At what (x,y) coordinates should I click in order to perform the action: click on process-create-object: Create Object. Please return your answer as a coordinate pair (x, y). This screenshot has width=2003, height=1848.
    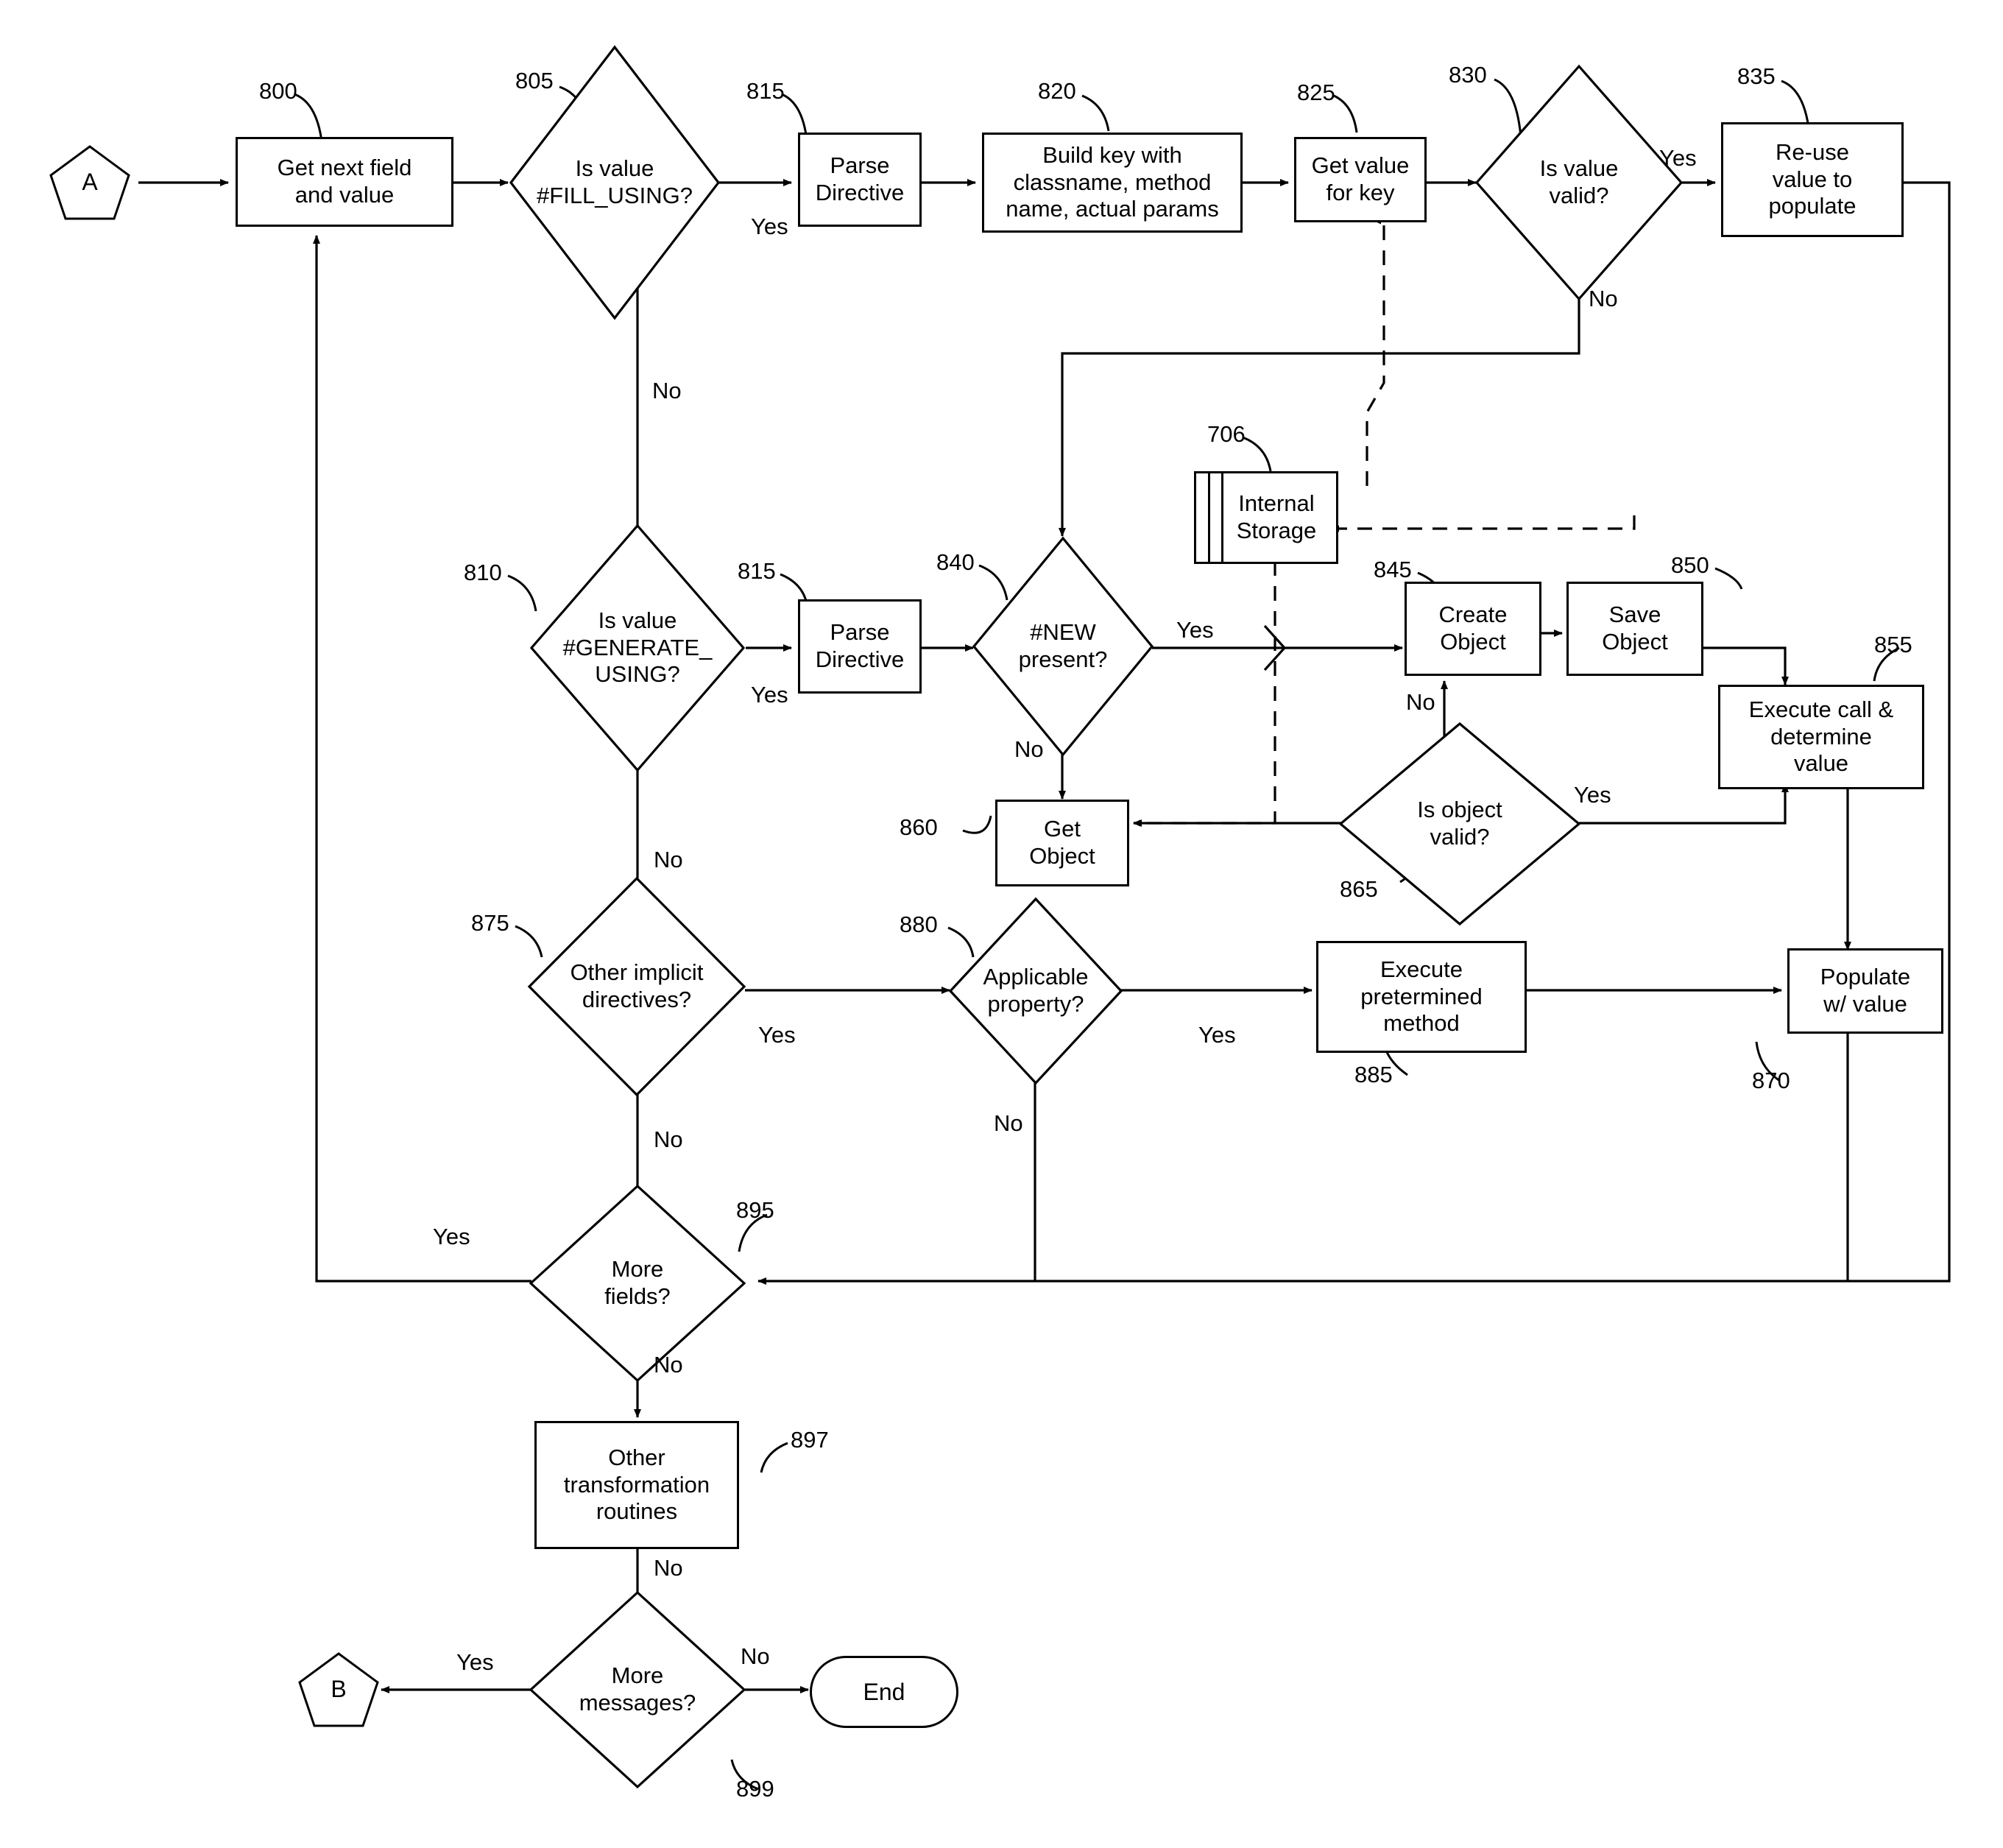
    Looking at the image, I should click on (1473, 629).